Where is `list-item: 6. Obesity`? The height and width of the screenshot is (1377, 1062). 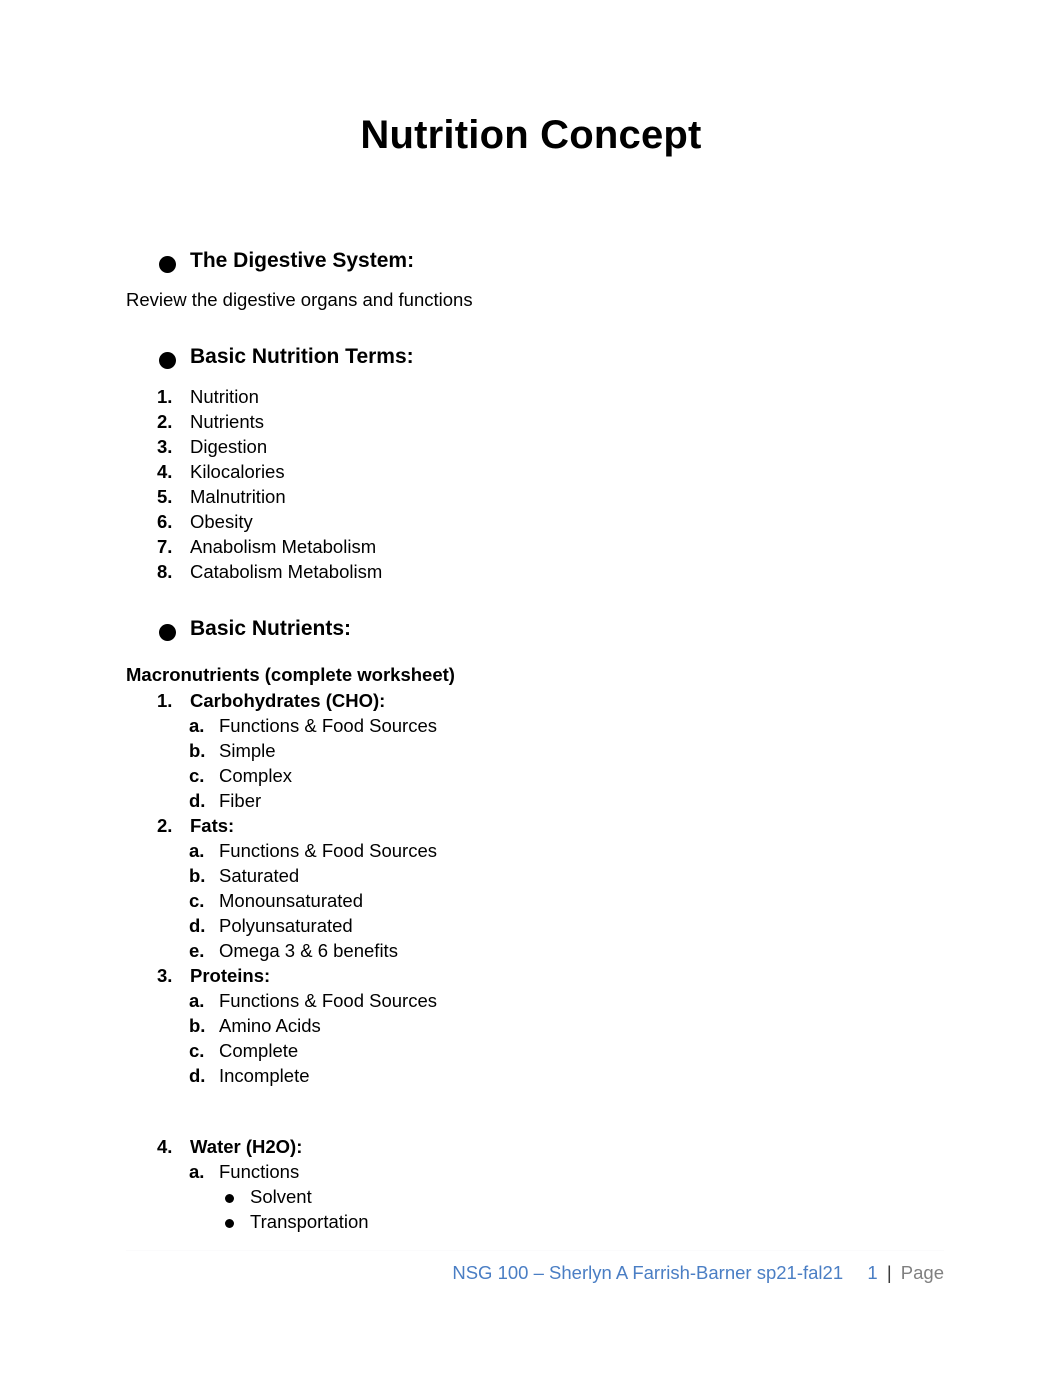 list-item: 6. Obesity is located at coordinates (536, 521).